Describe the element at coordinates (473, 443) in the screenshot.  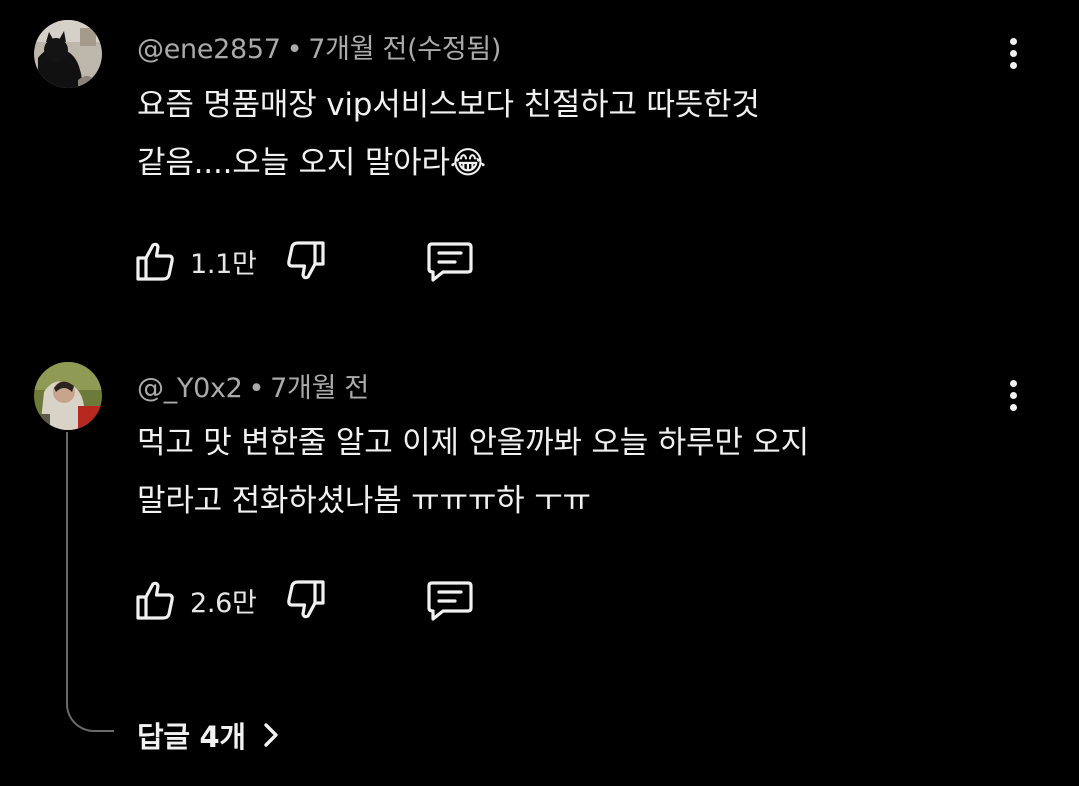
I see `comment-text-line: 먹고 맛 변한줄 알고 이제 안올까봐 오늘 하루만 오지` at that location.